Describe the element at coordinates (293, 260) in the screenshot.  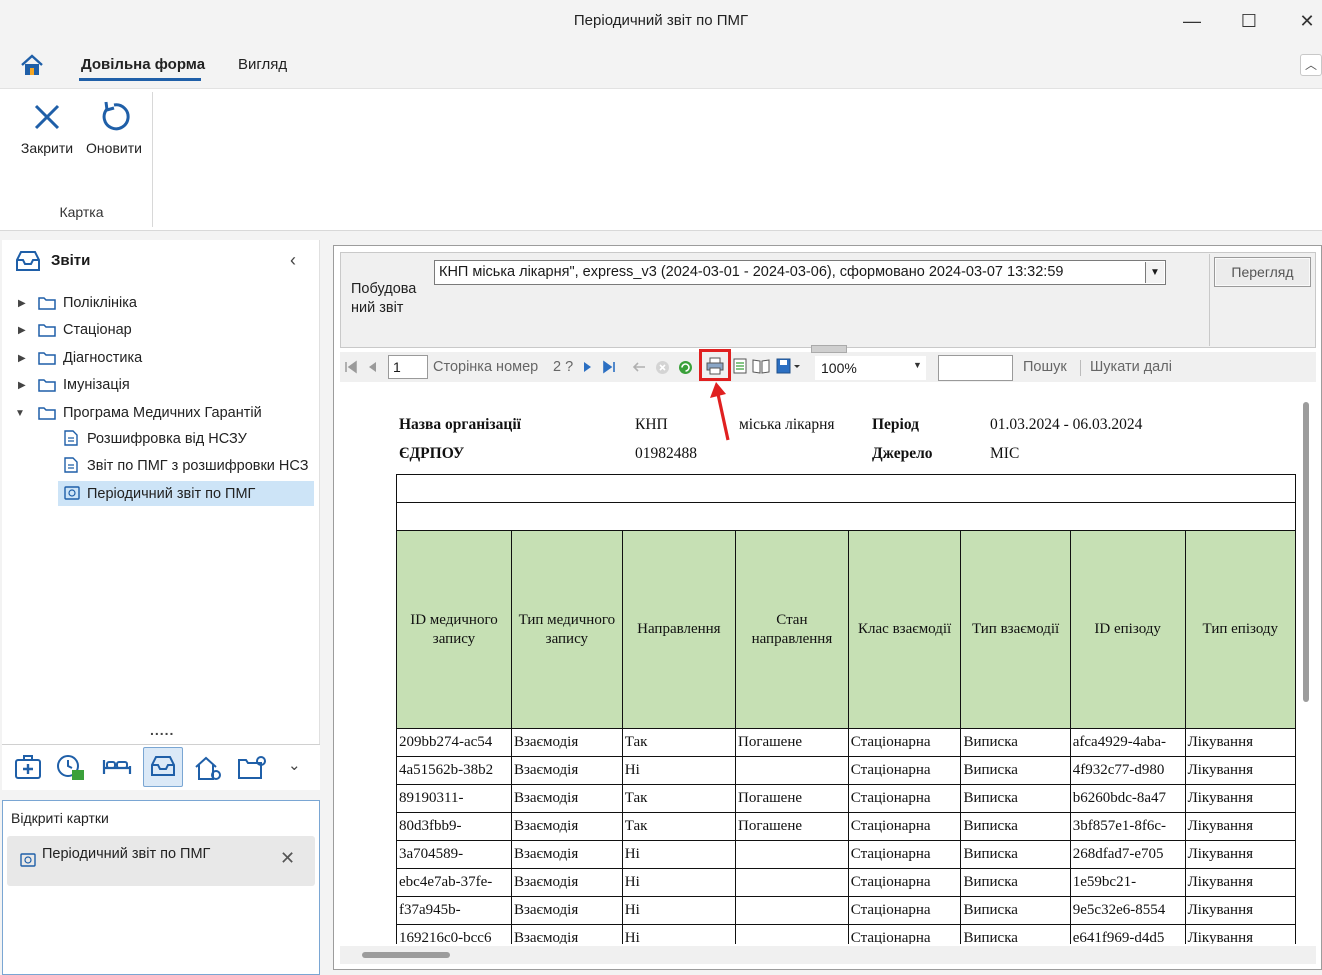
I see `collapse-nav-icon: ‹` at that location.